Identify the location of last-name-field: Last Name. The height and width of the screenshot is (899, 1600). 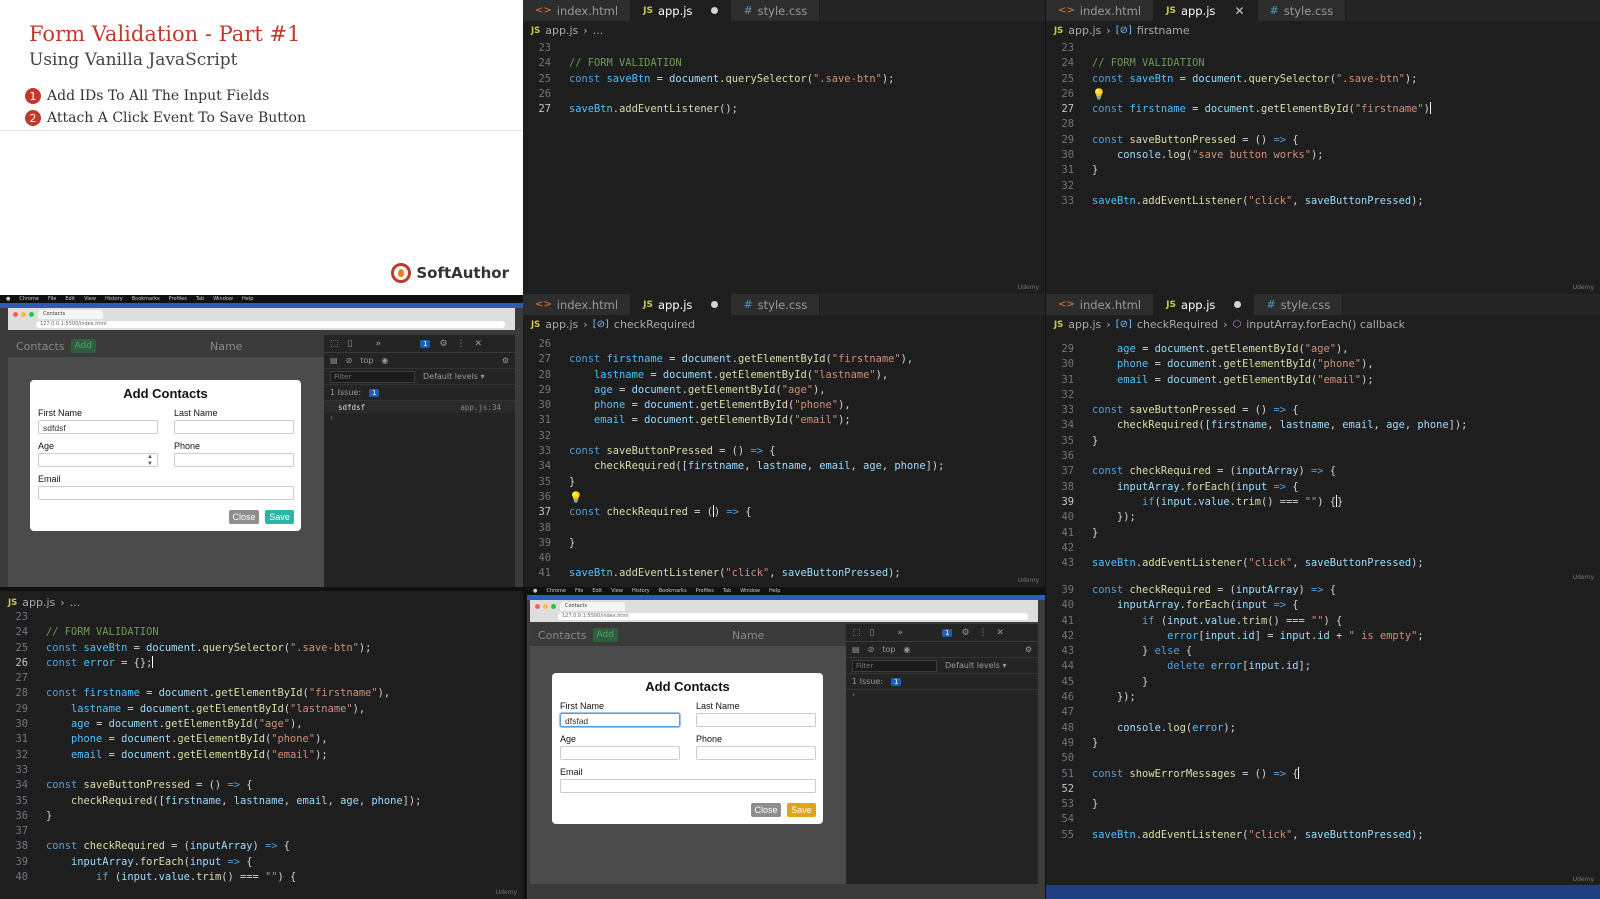
(234, 421).